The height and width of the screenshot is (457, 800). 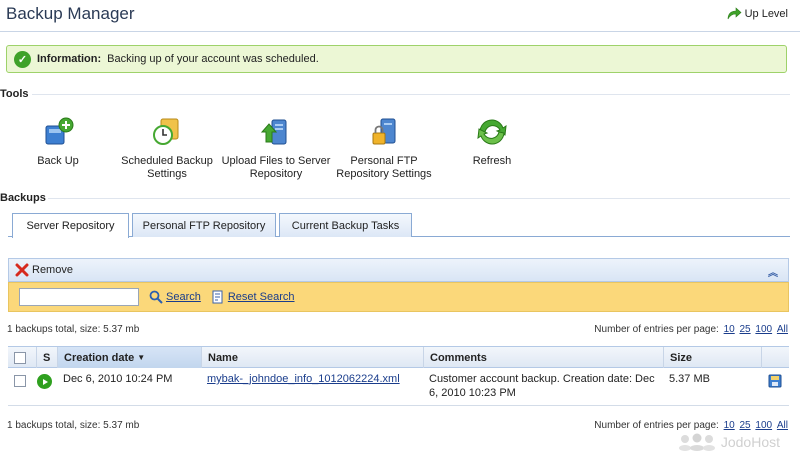 I want to click on backups-section-title: Backups, so click(x=23, y=198).